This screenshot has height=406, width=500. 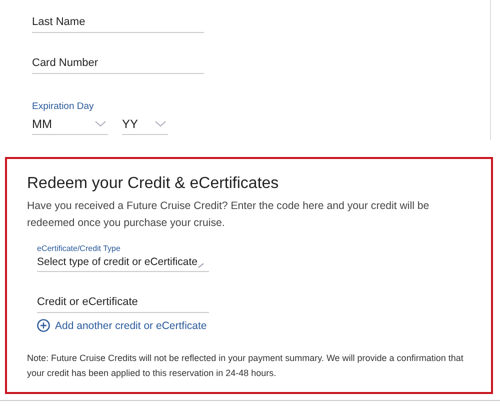 I want to click on dropdown: MM, so click(x=70, y=125).